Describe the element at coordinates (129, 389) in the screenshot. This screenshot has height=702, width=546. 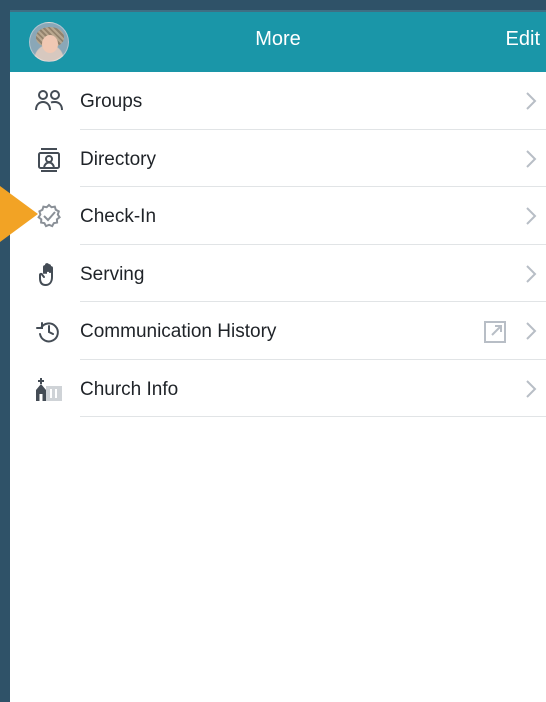
I see `menu-item-label: Church Info` at that location.